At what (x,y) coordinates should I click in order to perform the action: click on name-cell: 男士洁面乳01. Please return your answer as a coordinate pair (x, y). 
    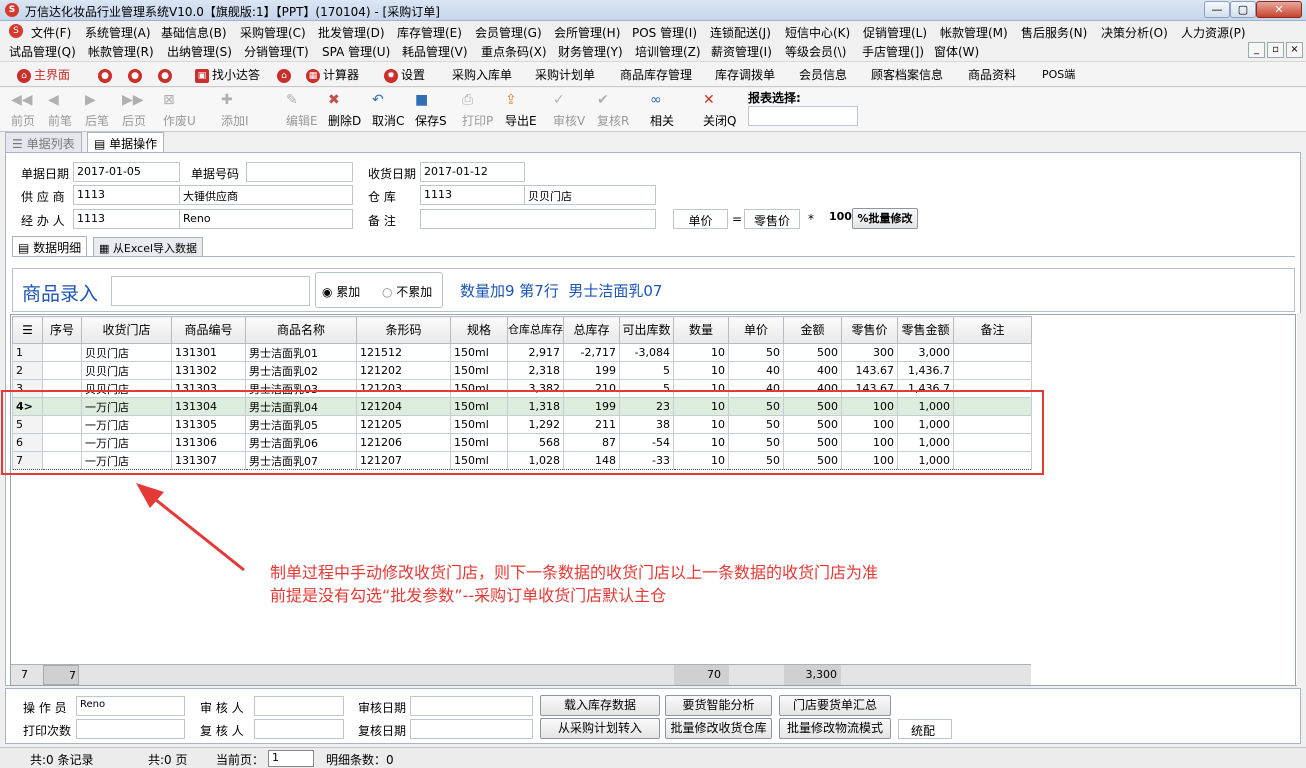
    Looking at the image, I should click on (301, 352).